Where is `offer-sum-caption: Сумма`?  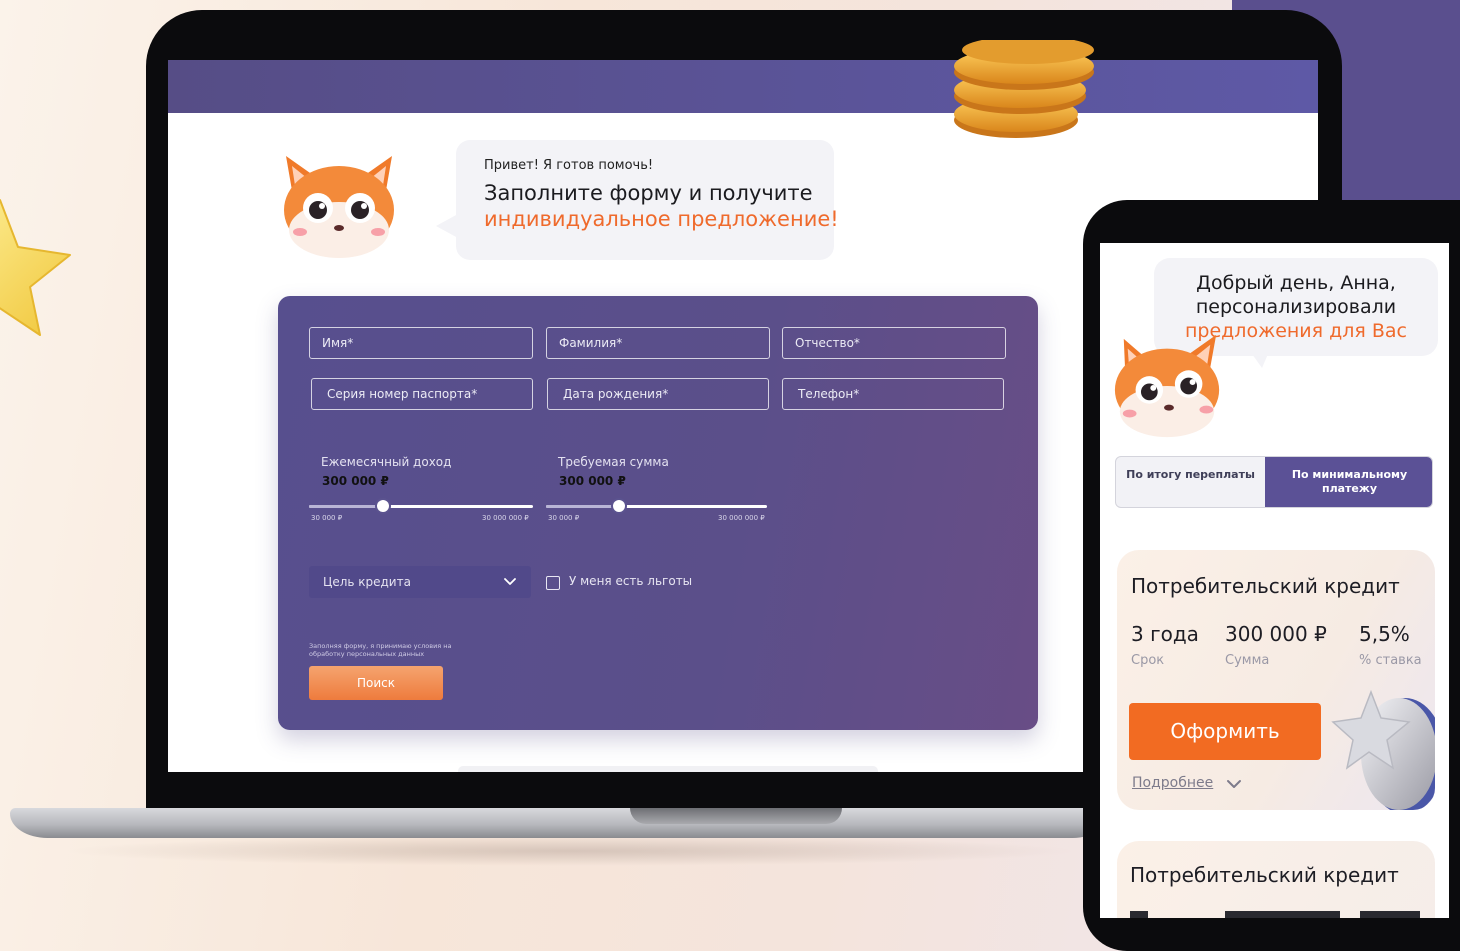
offer-sum-caption: Сумма is located at coordinates (1247, 660).